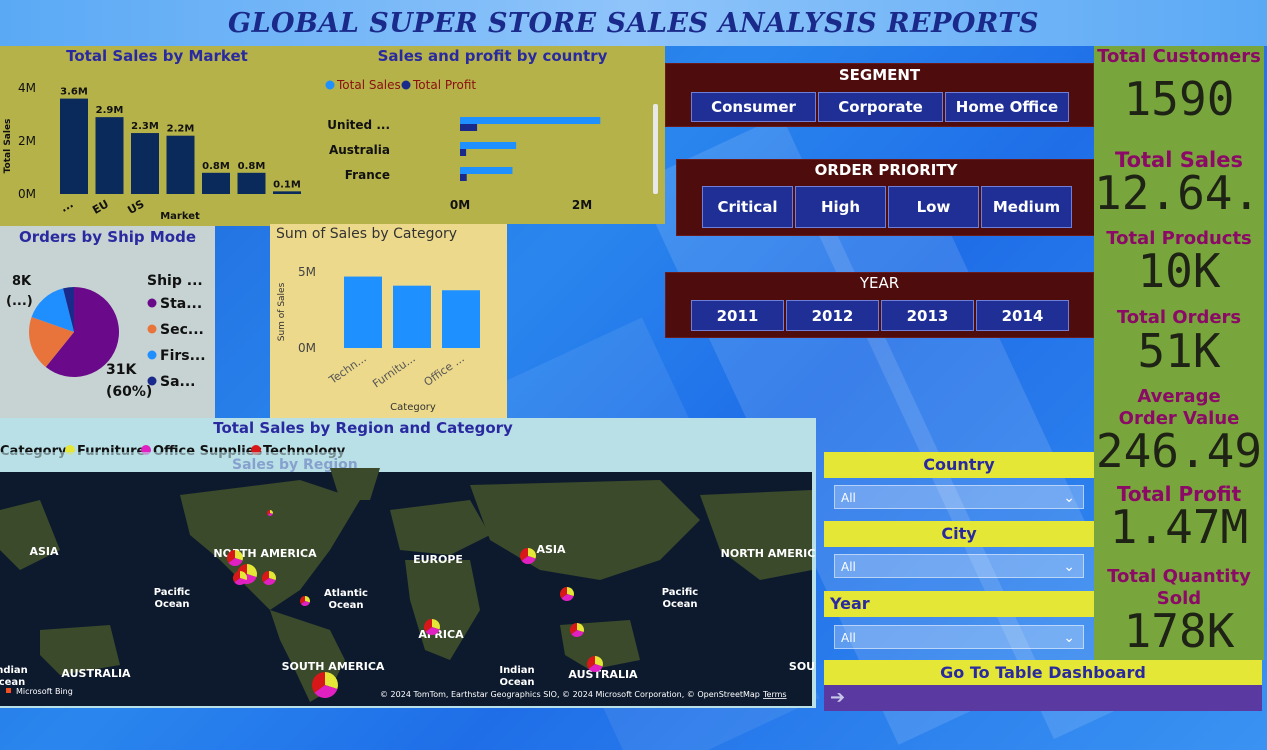  Describe the element at coordinates (1179, 527) in the screenshot. I see `kpi-profit-value: 1.47M` at that location.